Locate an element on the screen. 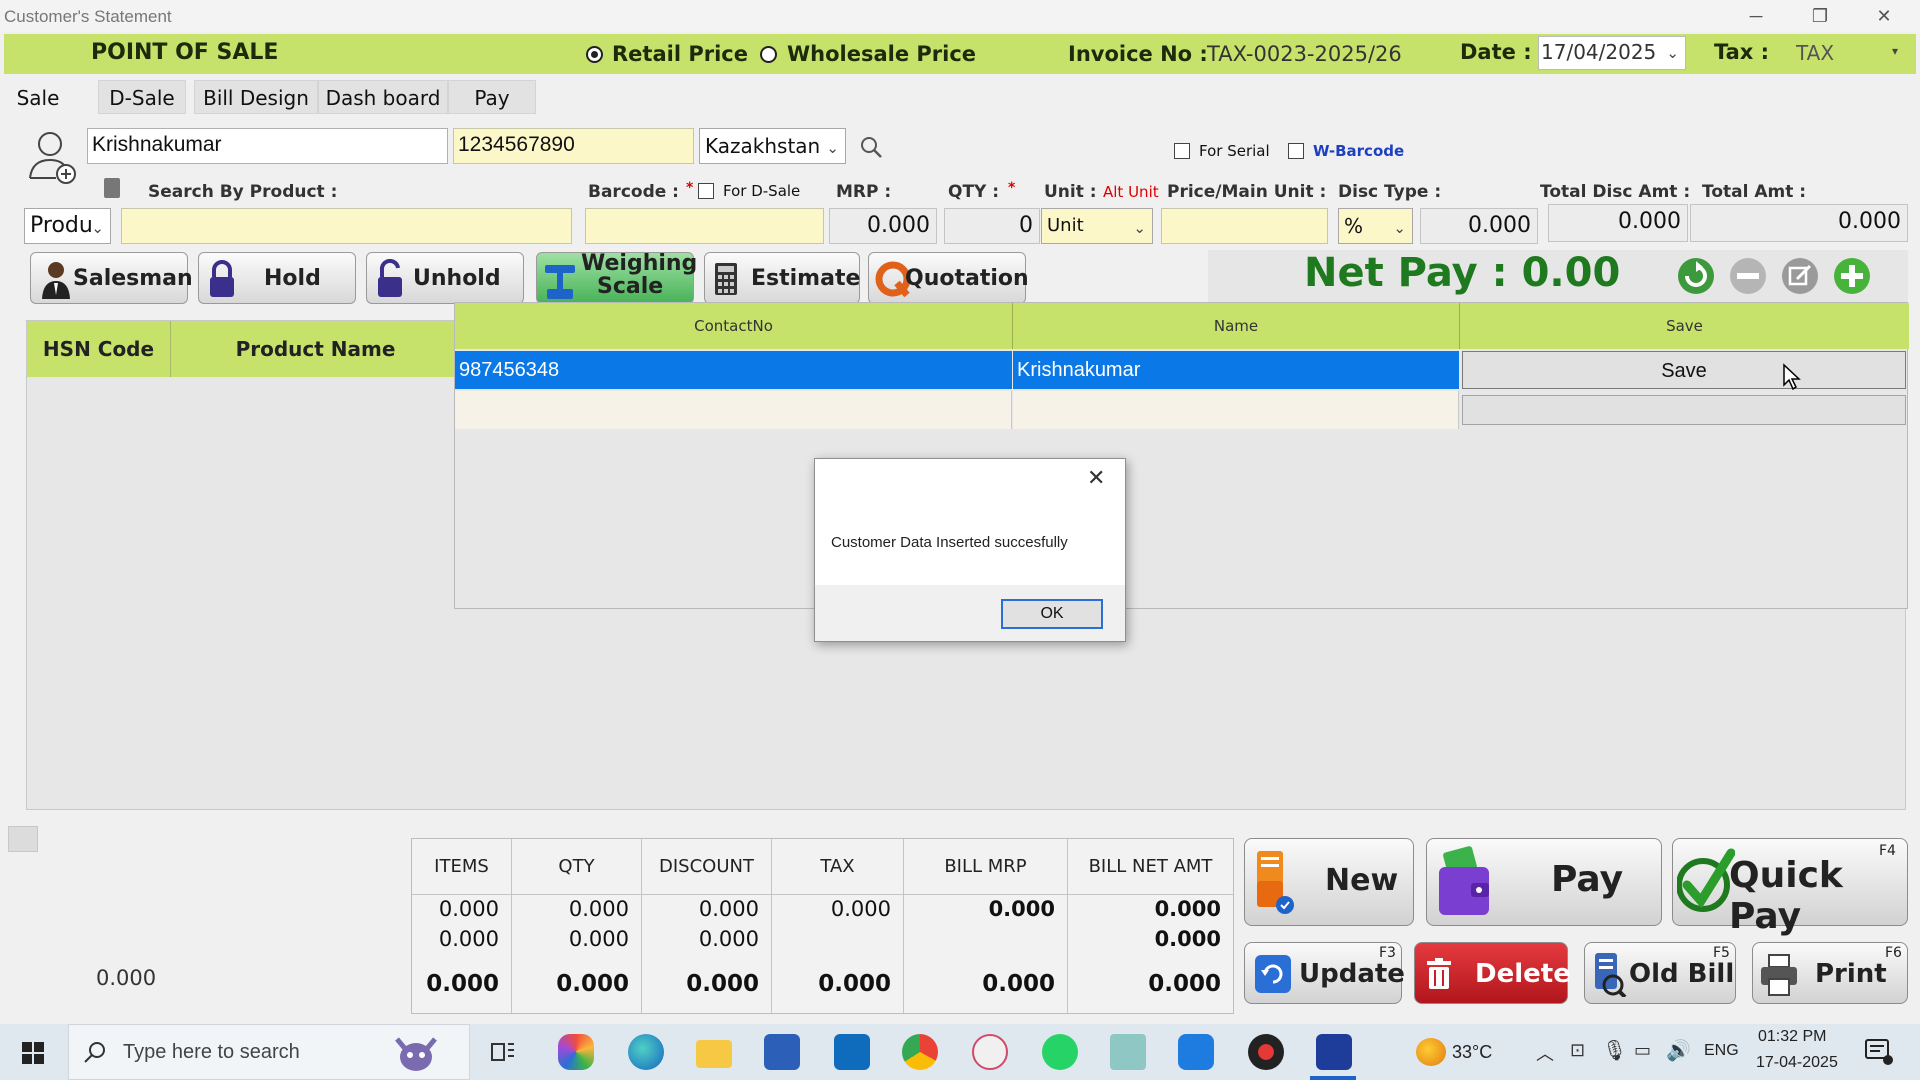  add-customer-icon is located at coordinates (52, 159).